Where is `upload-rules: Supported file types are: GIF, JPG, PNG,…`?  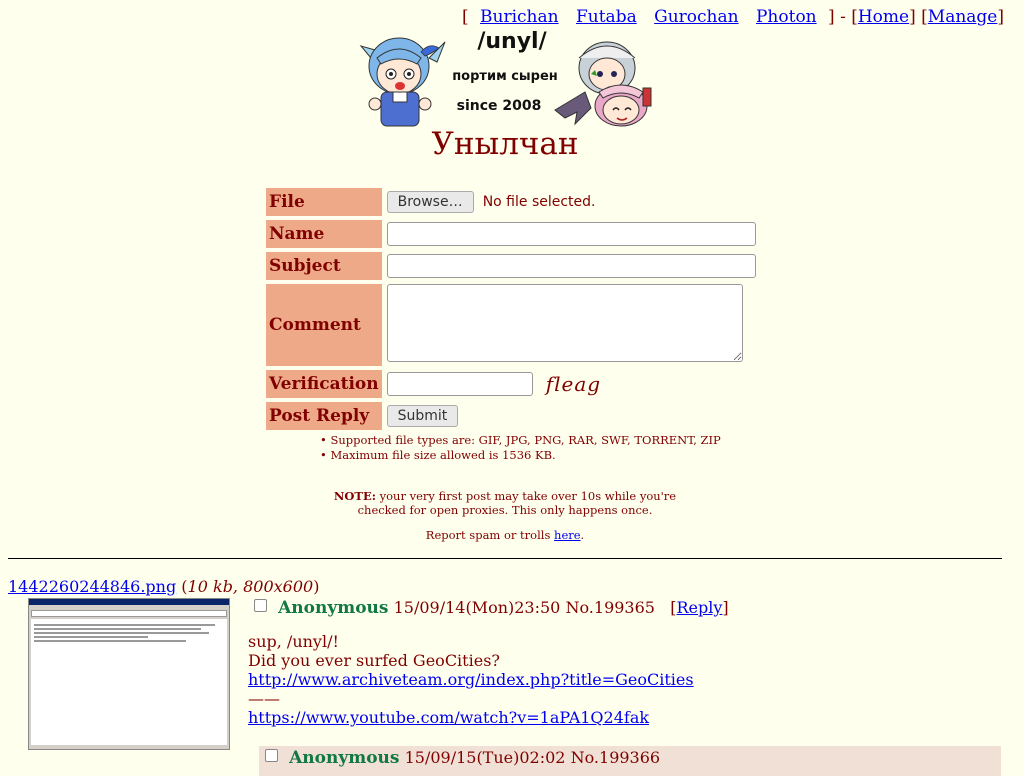
upload-rules: Supported file types are: GIF, JPG, PNG,… is located at coordinates (520, 448).